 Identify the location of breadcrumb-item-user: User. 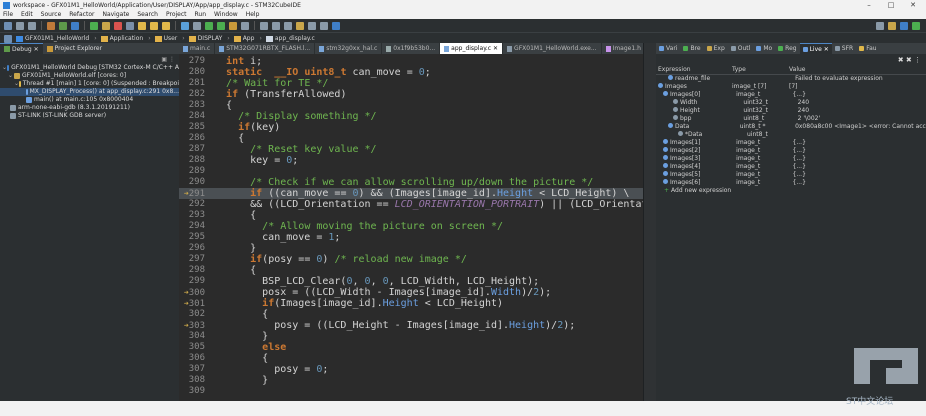
(165, 38).